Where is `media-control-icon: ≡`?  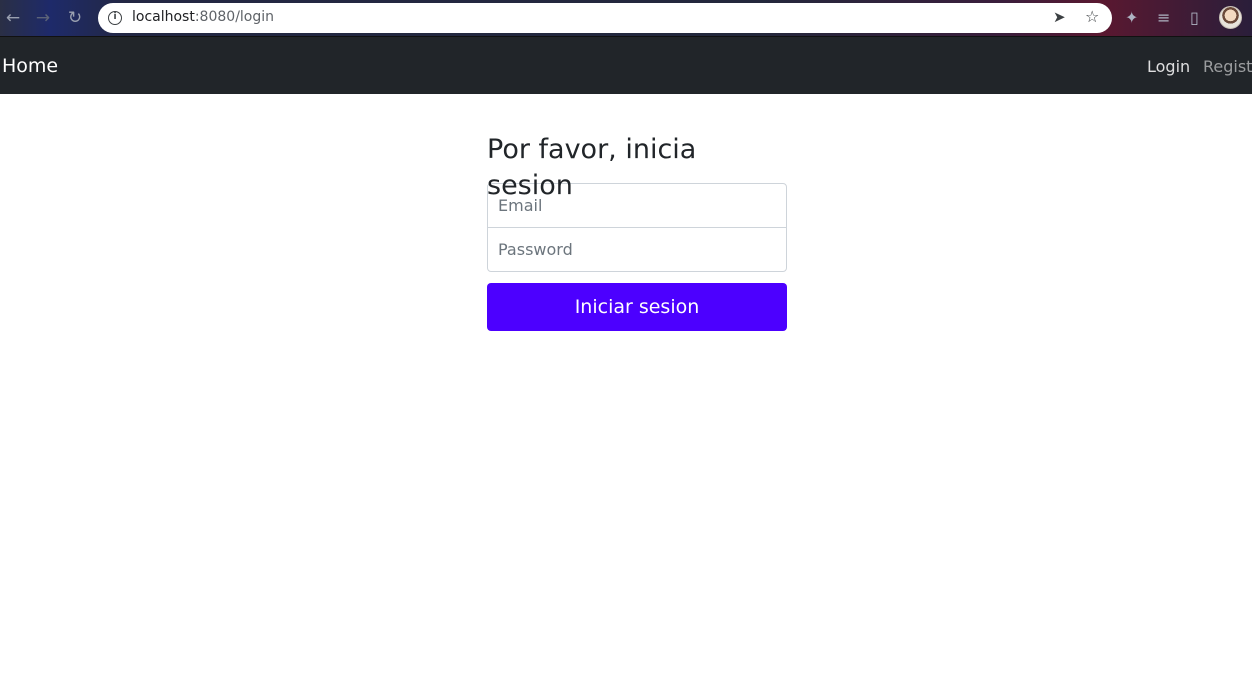
media-control-icon: ≡ is located at coordinates (1163, 18).